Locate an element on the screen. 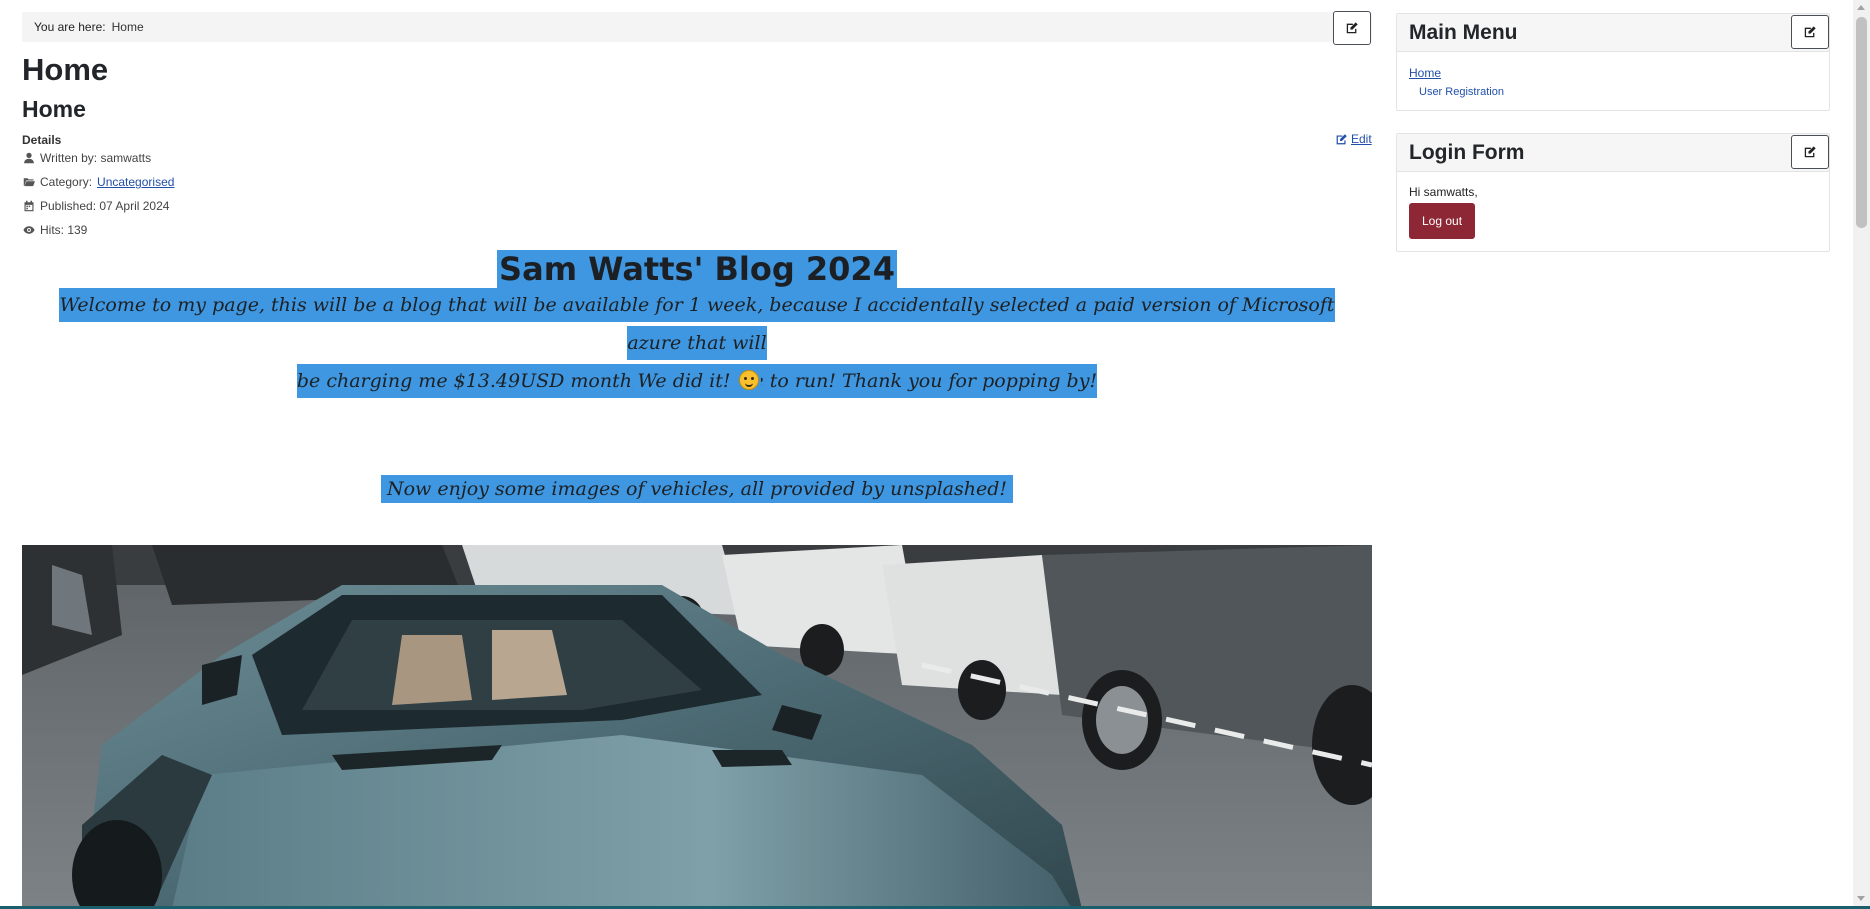  login-form-module: Login Form Hi samwatts, Log out is located at coordinates (1613, 192).